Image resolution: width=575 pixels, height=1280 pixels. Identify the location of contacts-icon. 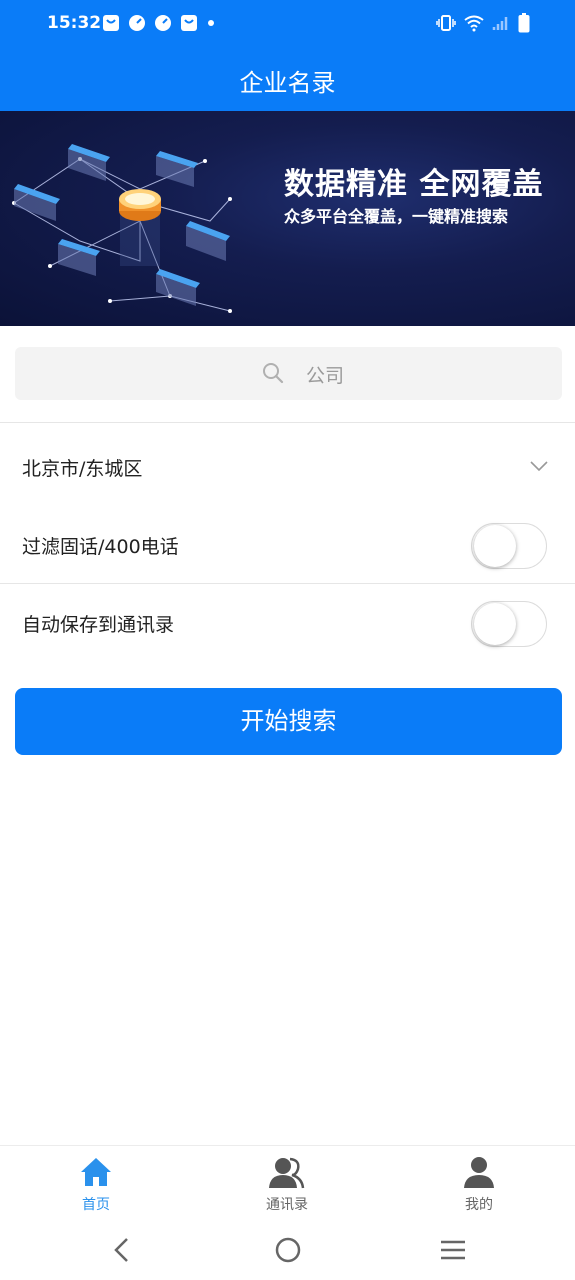
(287, 1173).